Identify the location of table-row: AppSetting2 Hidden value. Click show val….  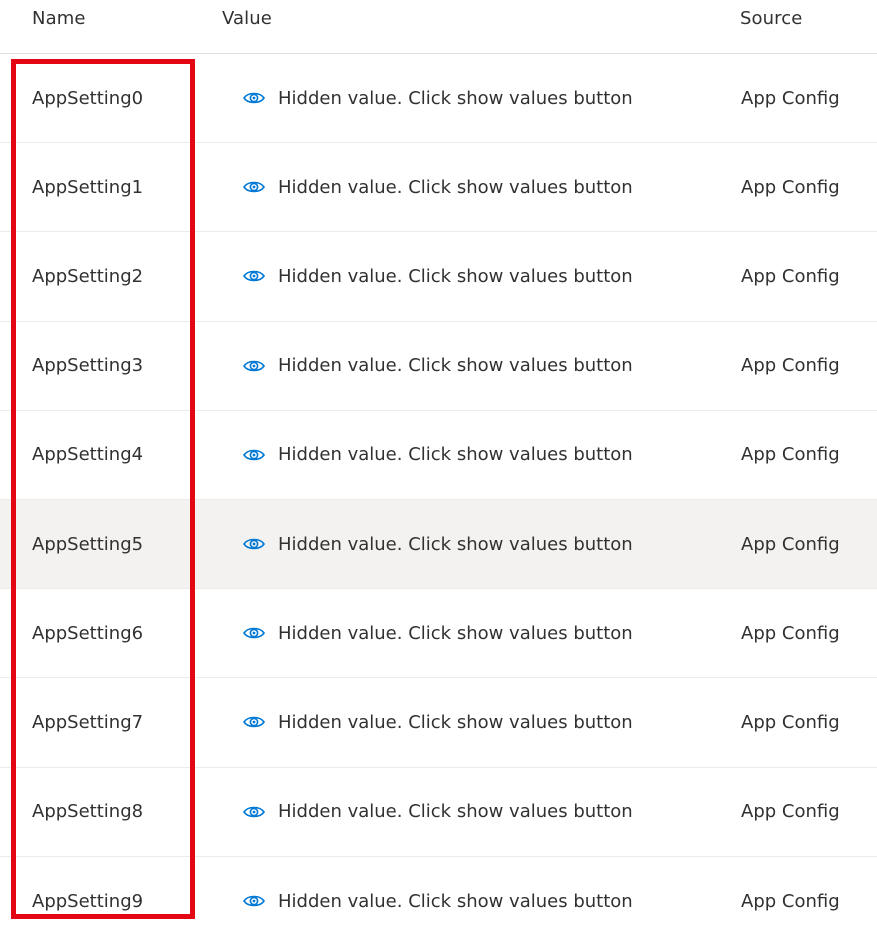
(438, 277).